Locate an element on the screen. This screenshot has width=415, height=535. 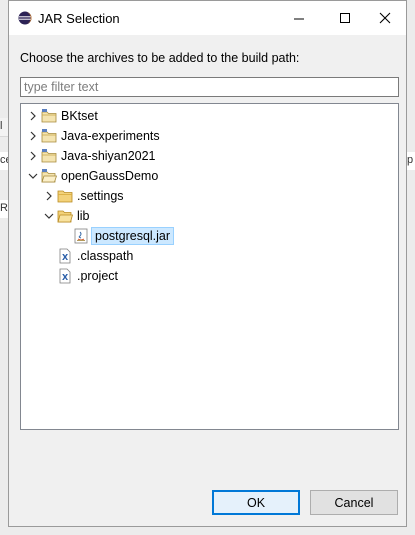
tree-item-opengaussdemo: openGaussDemo is located at coordinates (209, 176).